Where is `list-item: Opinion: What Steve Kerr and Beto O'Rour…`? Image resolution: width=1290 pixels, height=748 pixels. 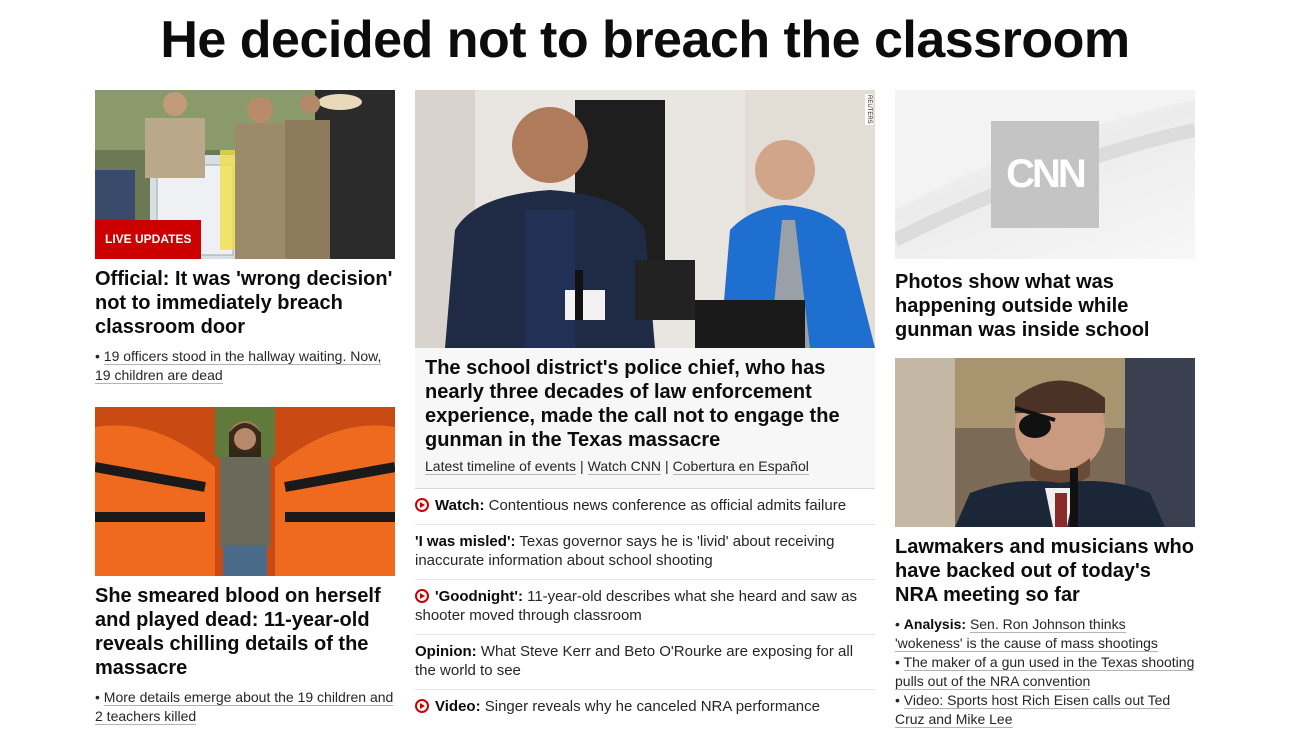 list-item: Opinion: What Steve Kerr and Beto O'Rour… is located at coordinates (645, 661).